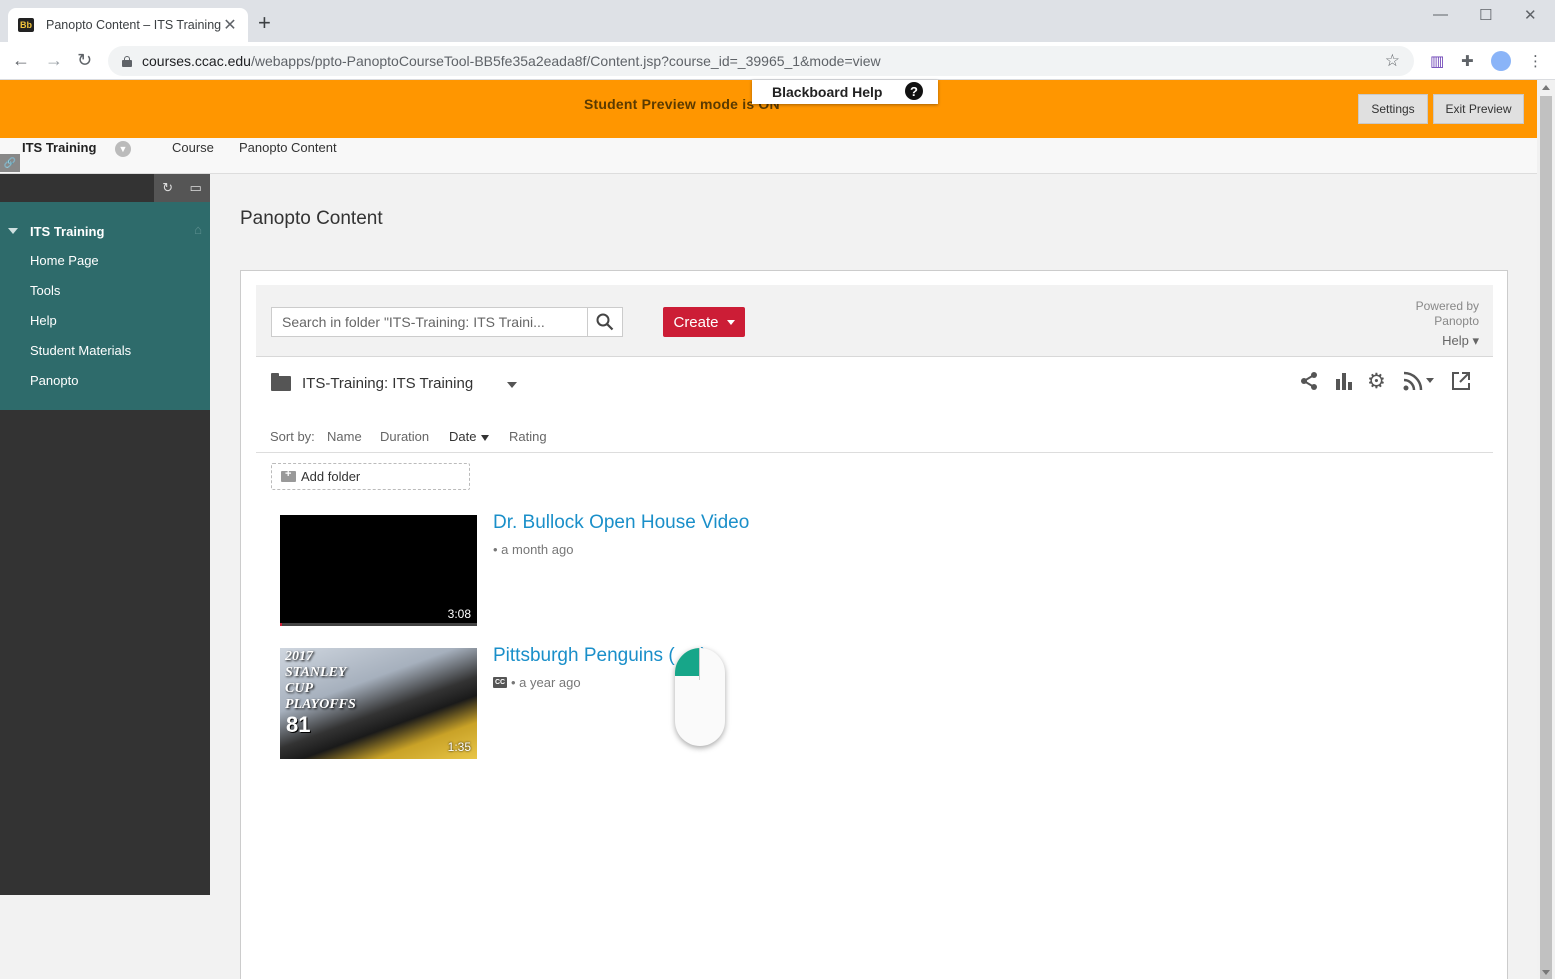 The width and height of the screenshot is (1555, 979). I want to click on new-tab-icon: +, so click(264, 23).